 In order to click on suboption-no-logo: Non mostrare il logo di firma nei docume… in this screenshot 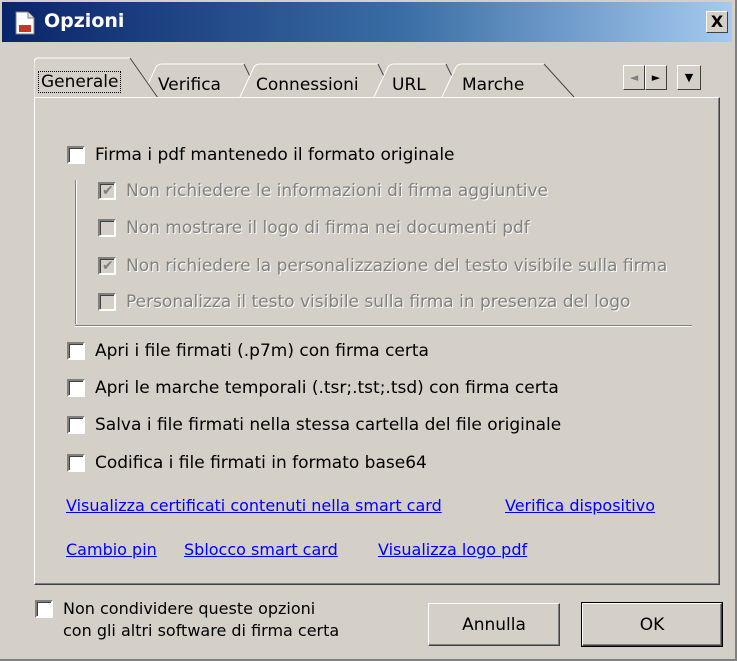, I will do `click(314, 228)`.